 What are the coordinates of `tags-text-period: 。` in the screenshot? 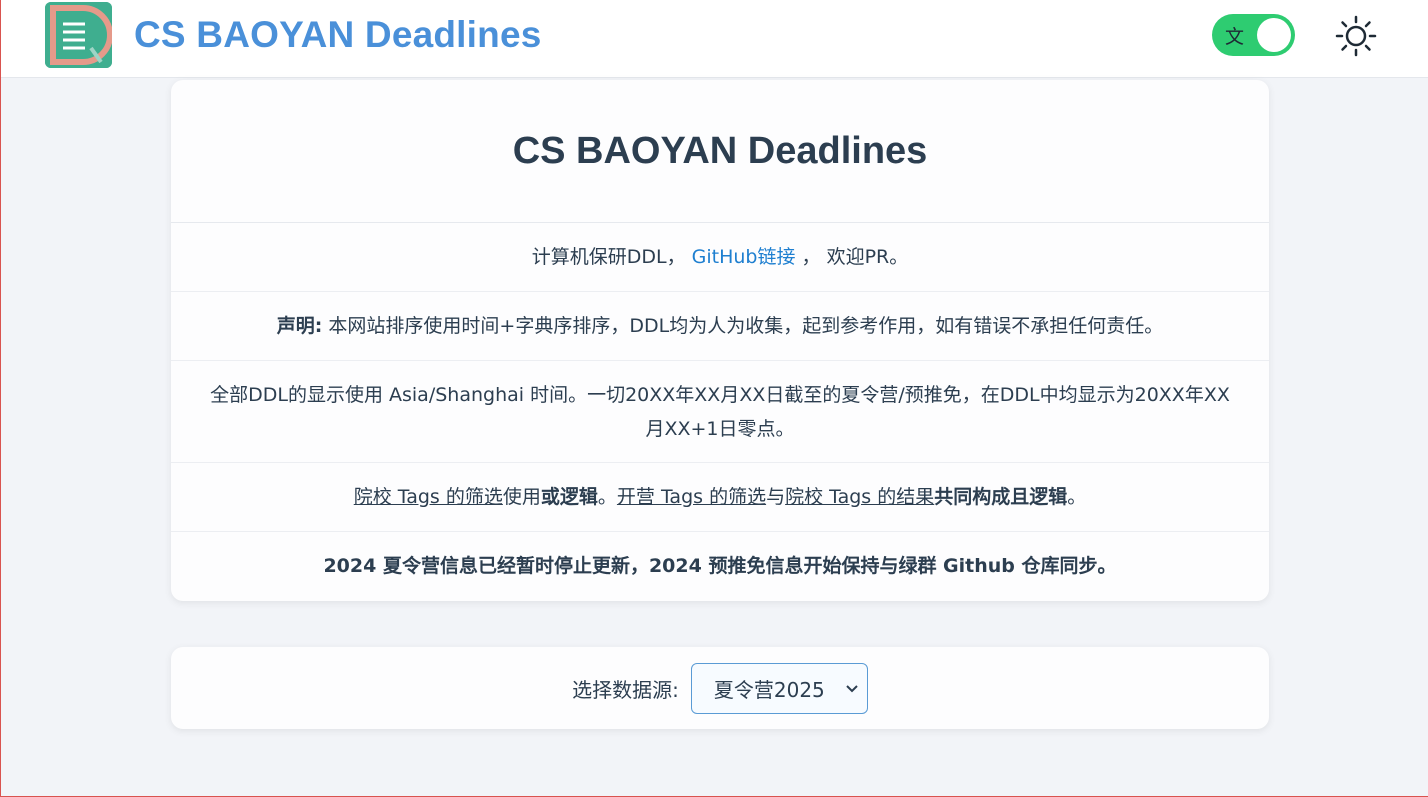 It's located at (607, 497).